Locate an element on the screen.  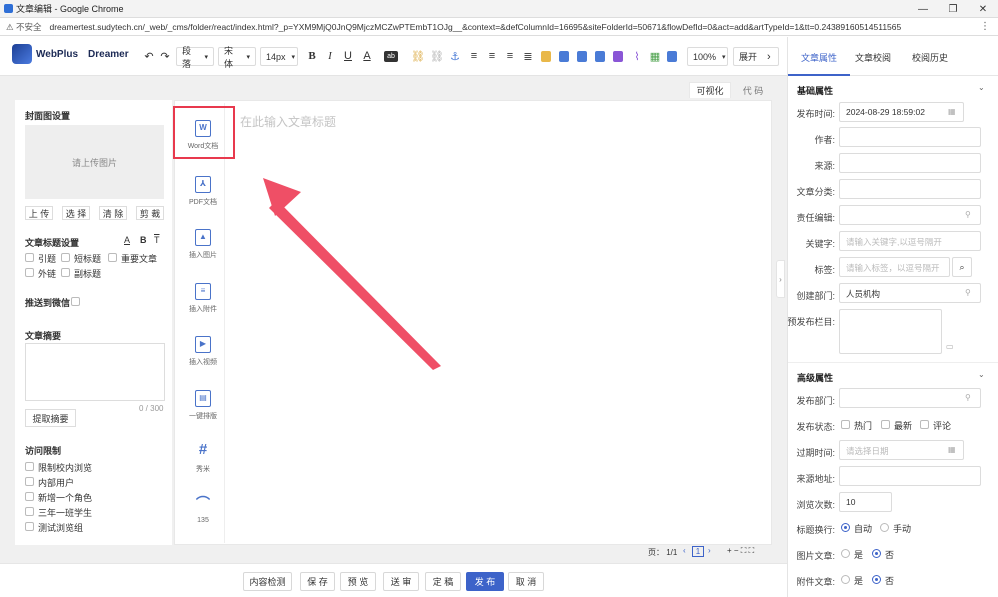
radio-wrap-auto is located at coordinates (845, 527).